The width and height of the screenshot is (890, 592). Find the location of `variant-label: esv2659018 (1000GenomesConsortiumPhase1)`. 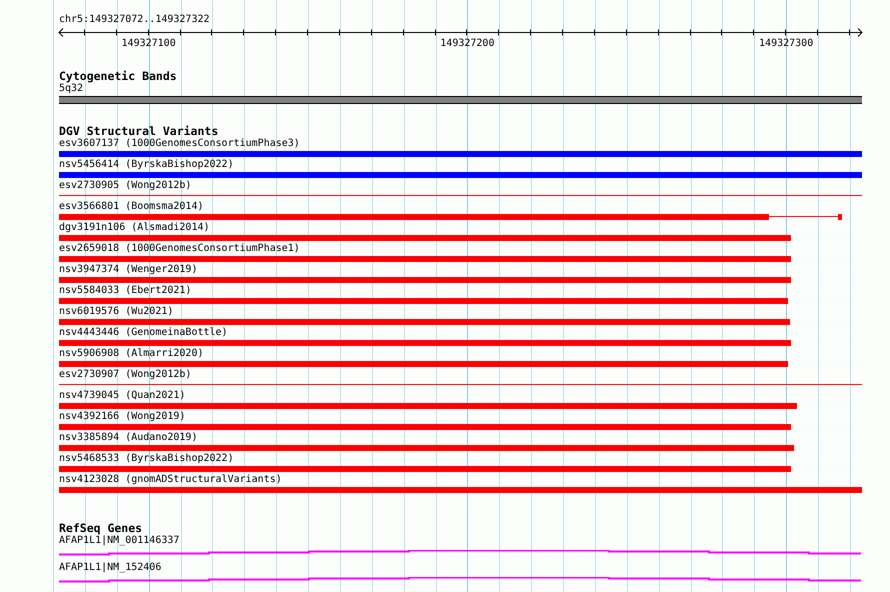

variant-label: esv2659018 (1000GenomesConsortiumPhase1) is located at coordinates (180, 249).